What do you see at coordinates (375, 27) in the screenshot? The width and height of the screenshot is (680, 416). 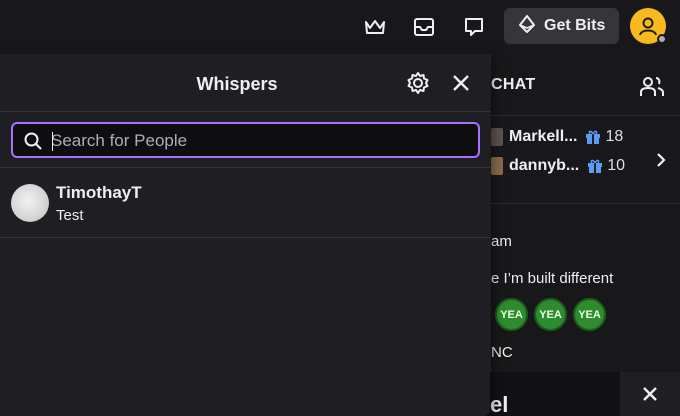 I see `crown-icon` at bounding box center [375, 27].